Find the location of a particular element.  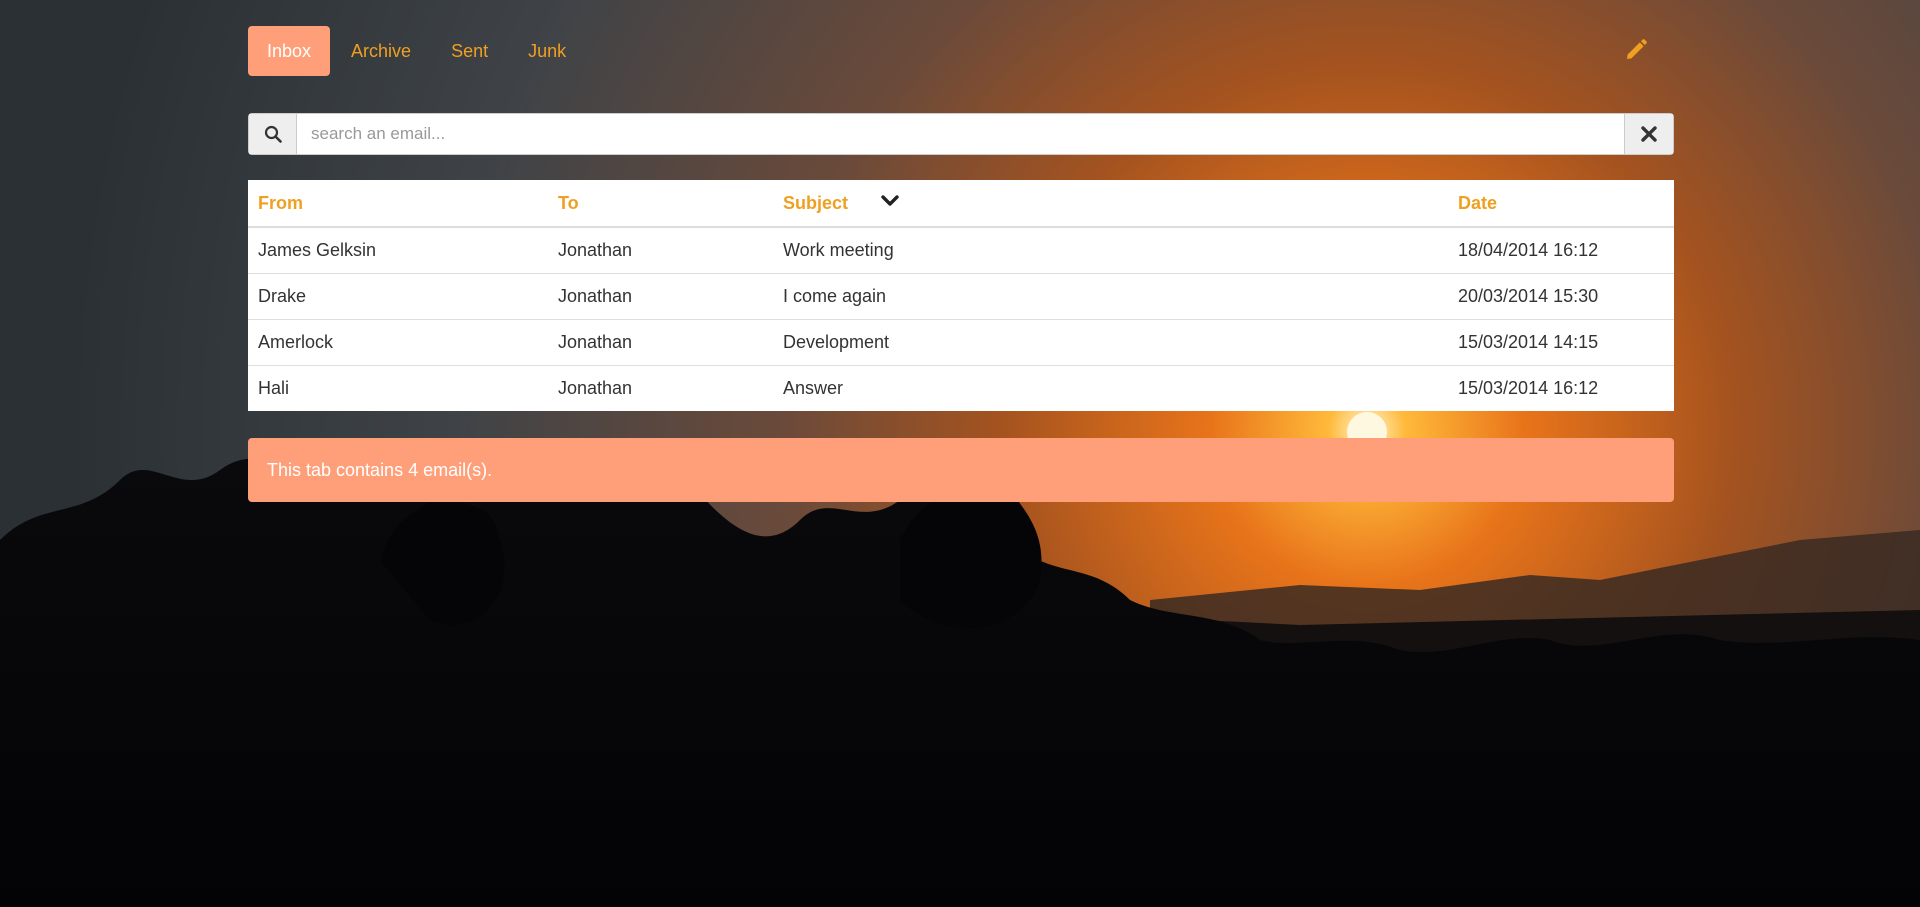

compose-button is located at coordinates (1636, 50).